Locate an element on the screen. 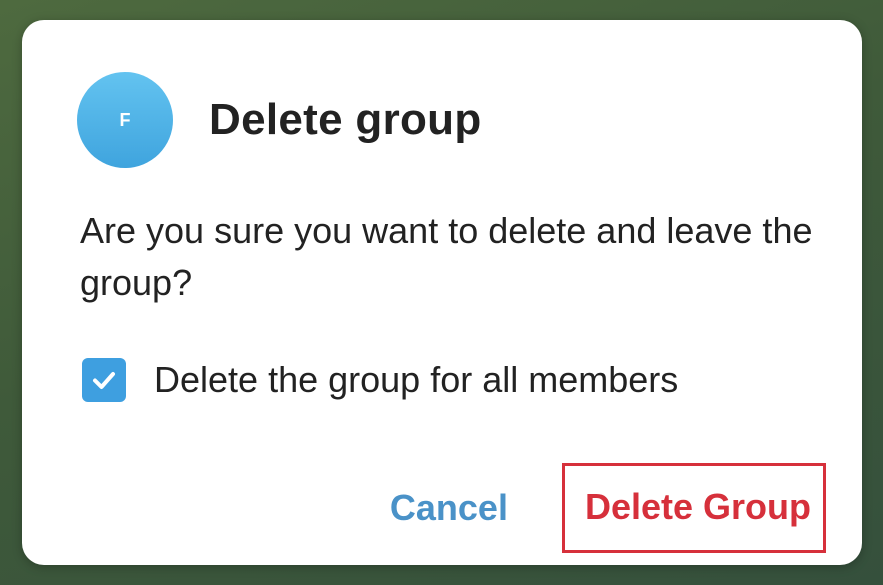 The image size is (883, 585). dialog-actions: Cancel Delete Group is located at coordinates (608, 508).